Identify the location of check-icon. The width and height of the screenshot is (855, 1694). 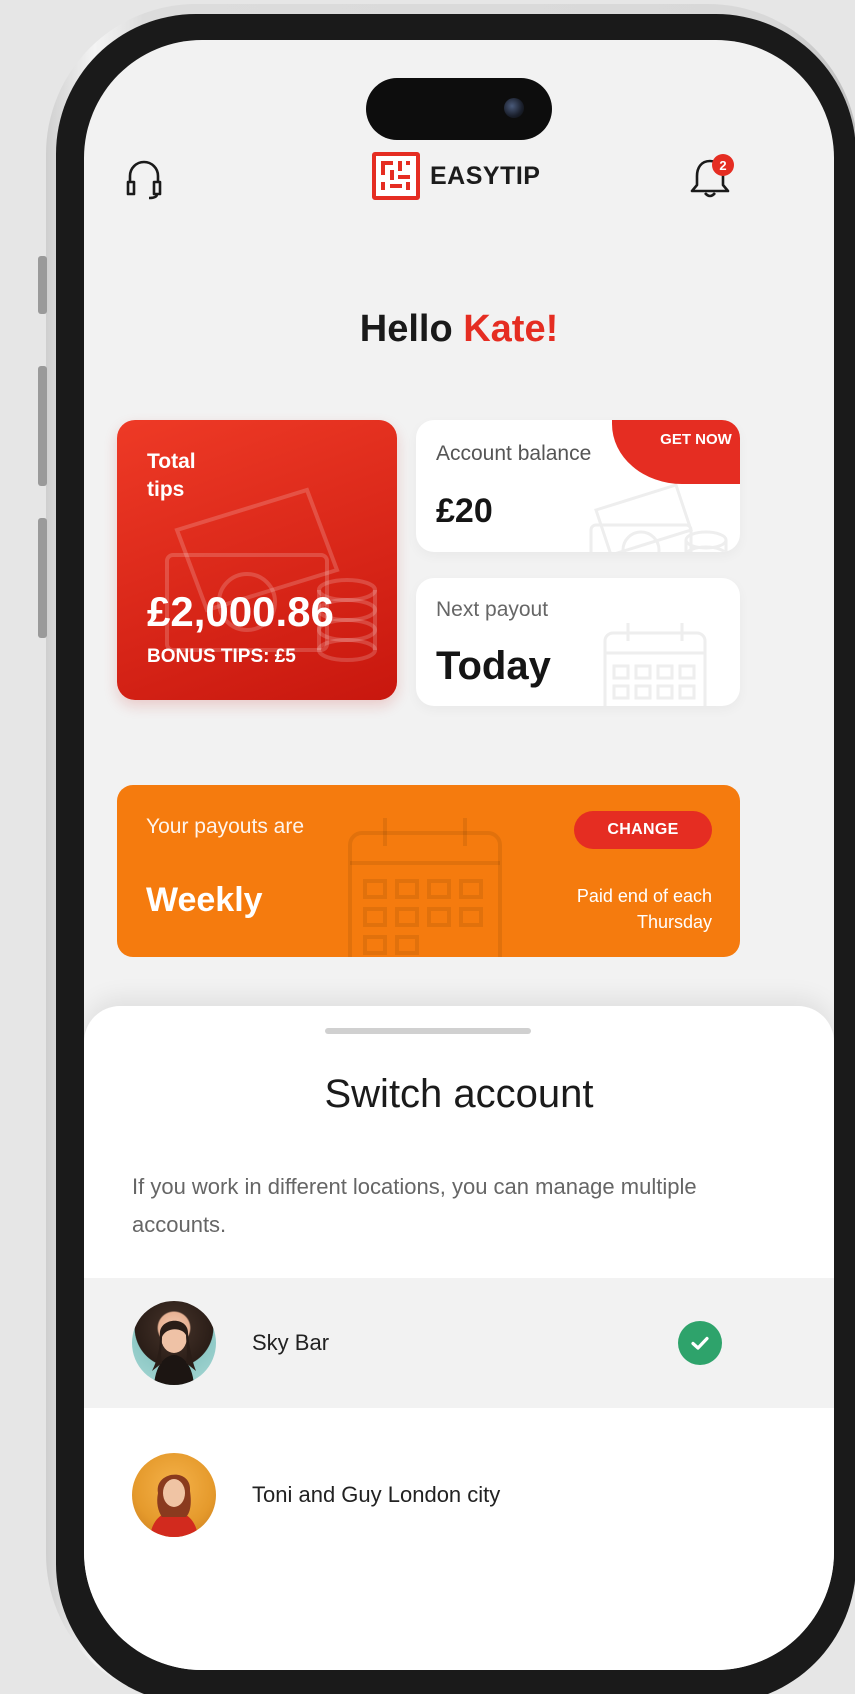
(700, 1343).